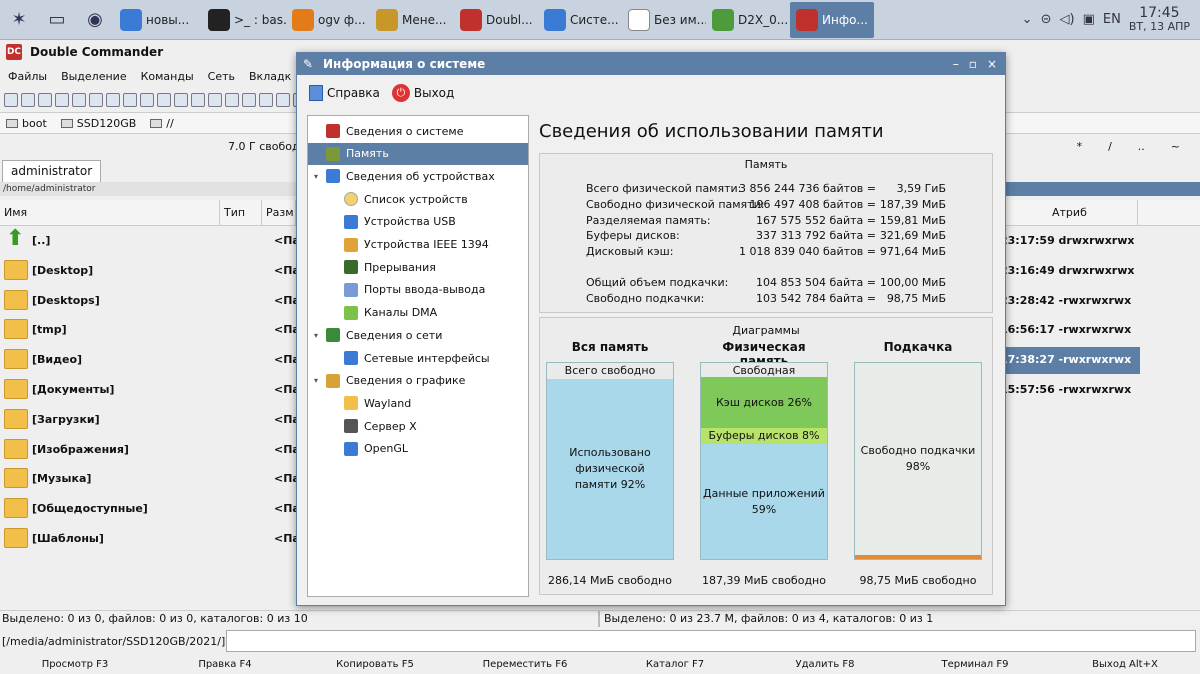 The height and width of the screenshot is (674, 1200). Describe the element at coordinates (167, 76) in the screenshot. I see `menu-item: Команды` at that location.